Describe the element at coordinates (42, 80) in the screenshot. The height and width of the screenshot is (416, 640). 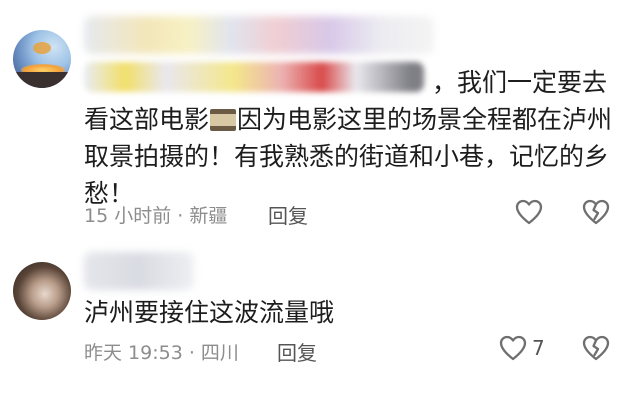
I see `avatar-ground` at that location.